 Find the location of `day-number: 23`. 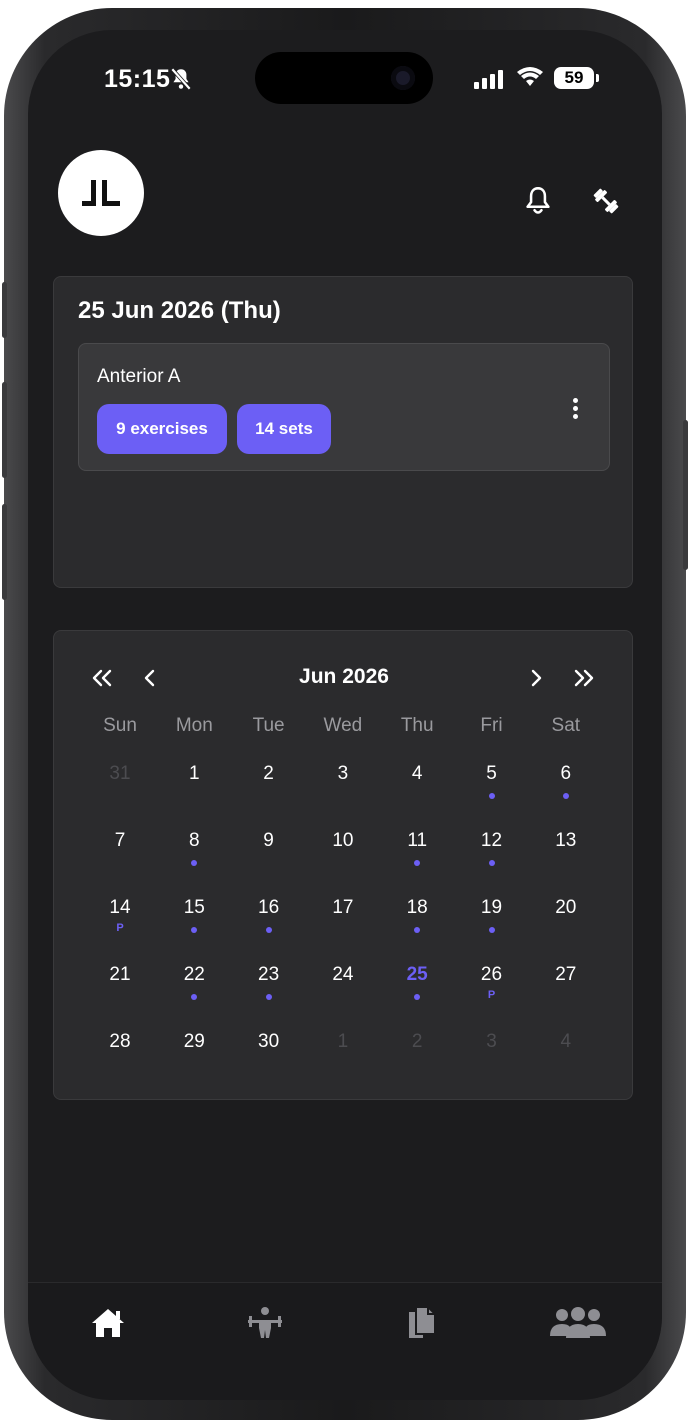

day-number: 23 is located at coordinates (269, 974).